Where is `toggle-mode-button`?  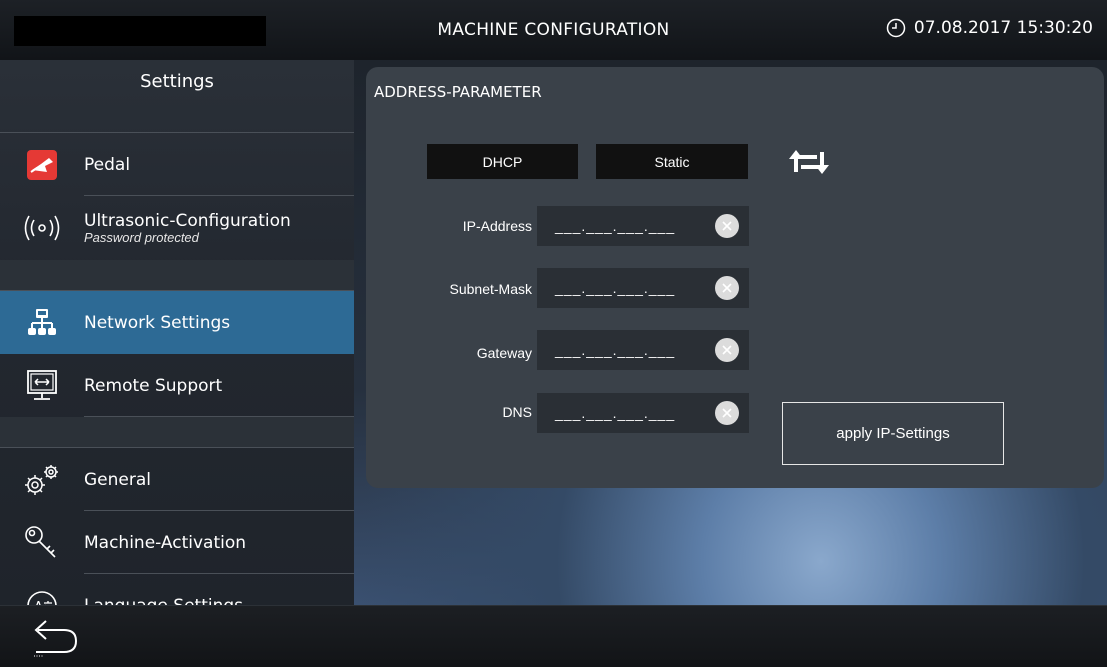
toggle-mode-button is located at coordinates (809, 164).